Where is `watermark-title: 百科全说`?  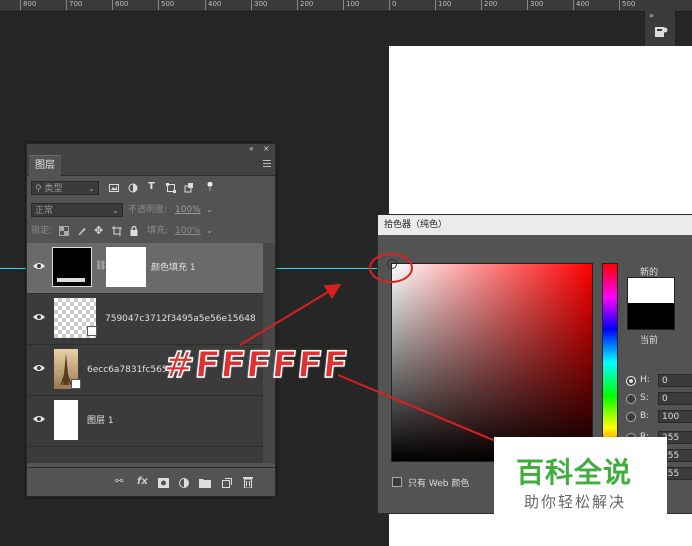
watermark-title: 百科全说 is located at coordinates (574, 472).